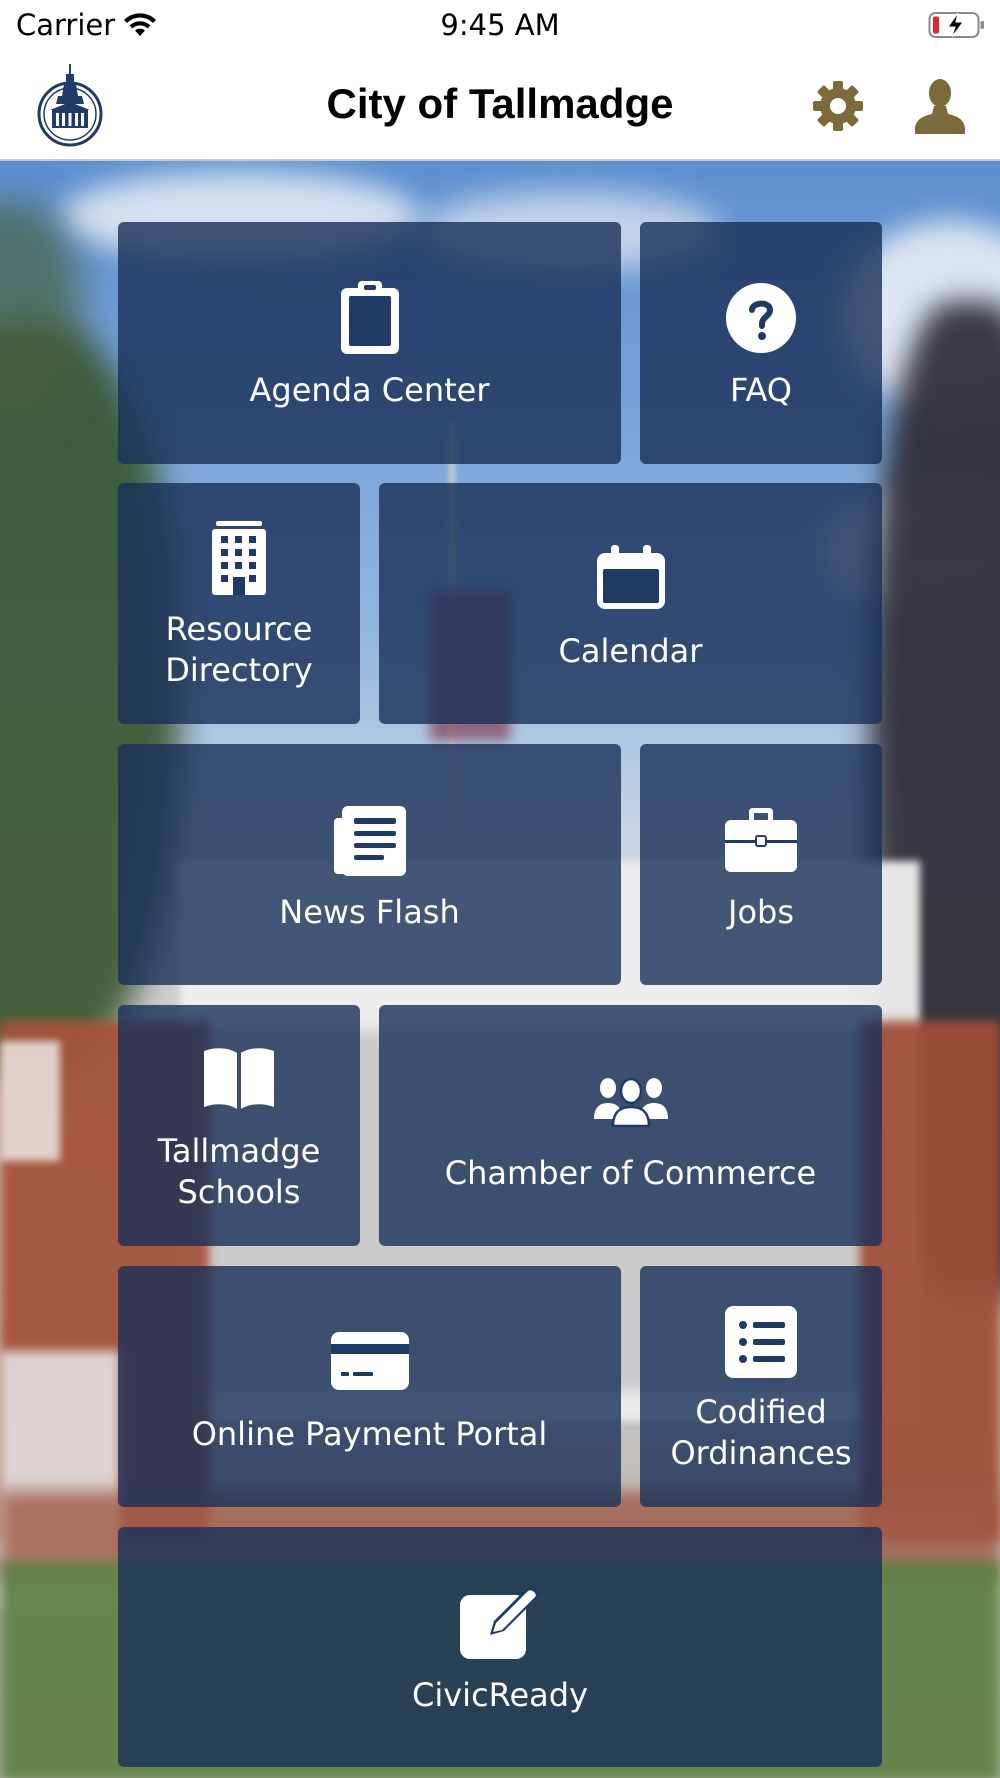  I want to click on tile-codified-ordinances: Codified Ordinances, so click(761, 1386).